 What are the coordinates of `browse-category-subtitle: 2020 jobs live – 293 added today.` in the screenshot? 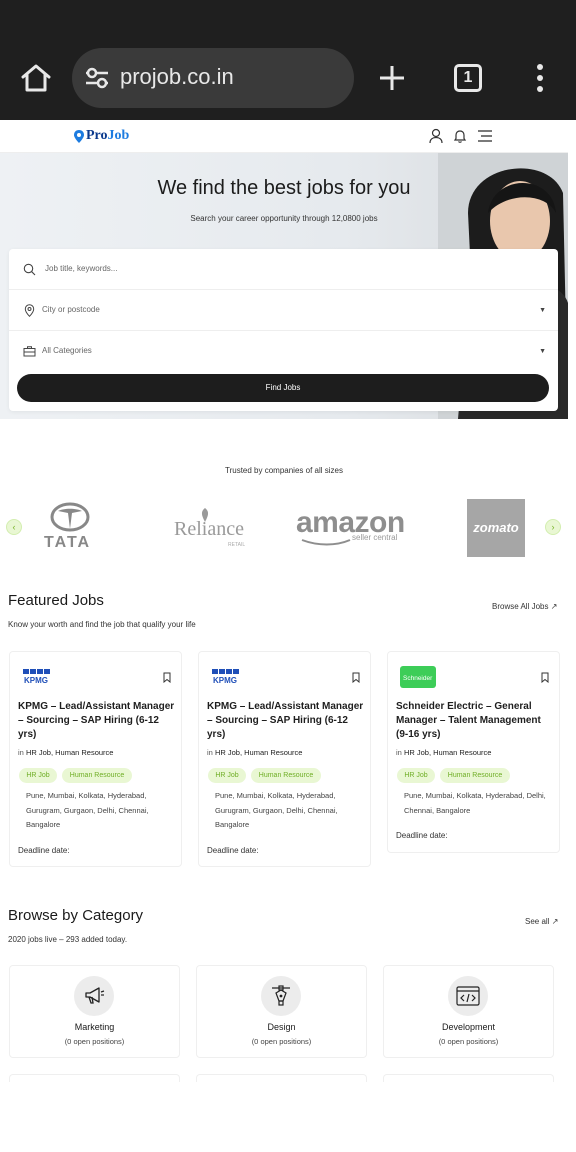 It's located at (68, 939).